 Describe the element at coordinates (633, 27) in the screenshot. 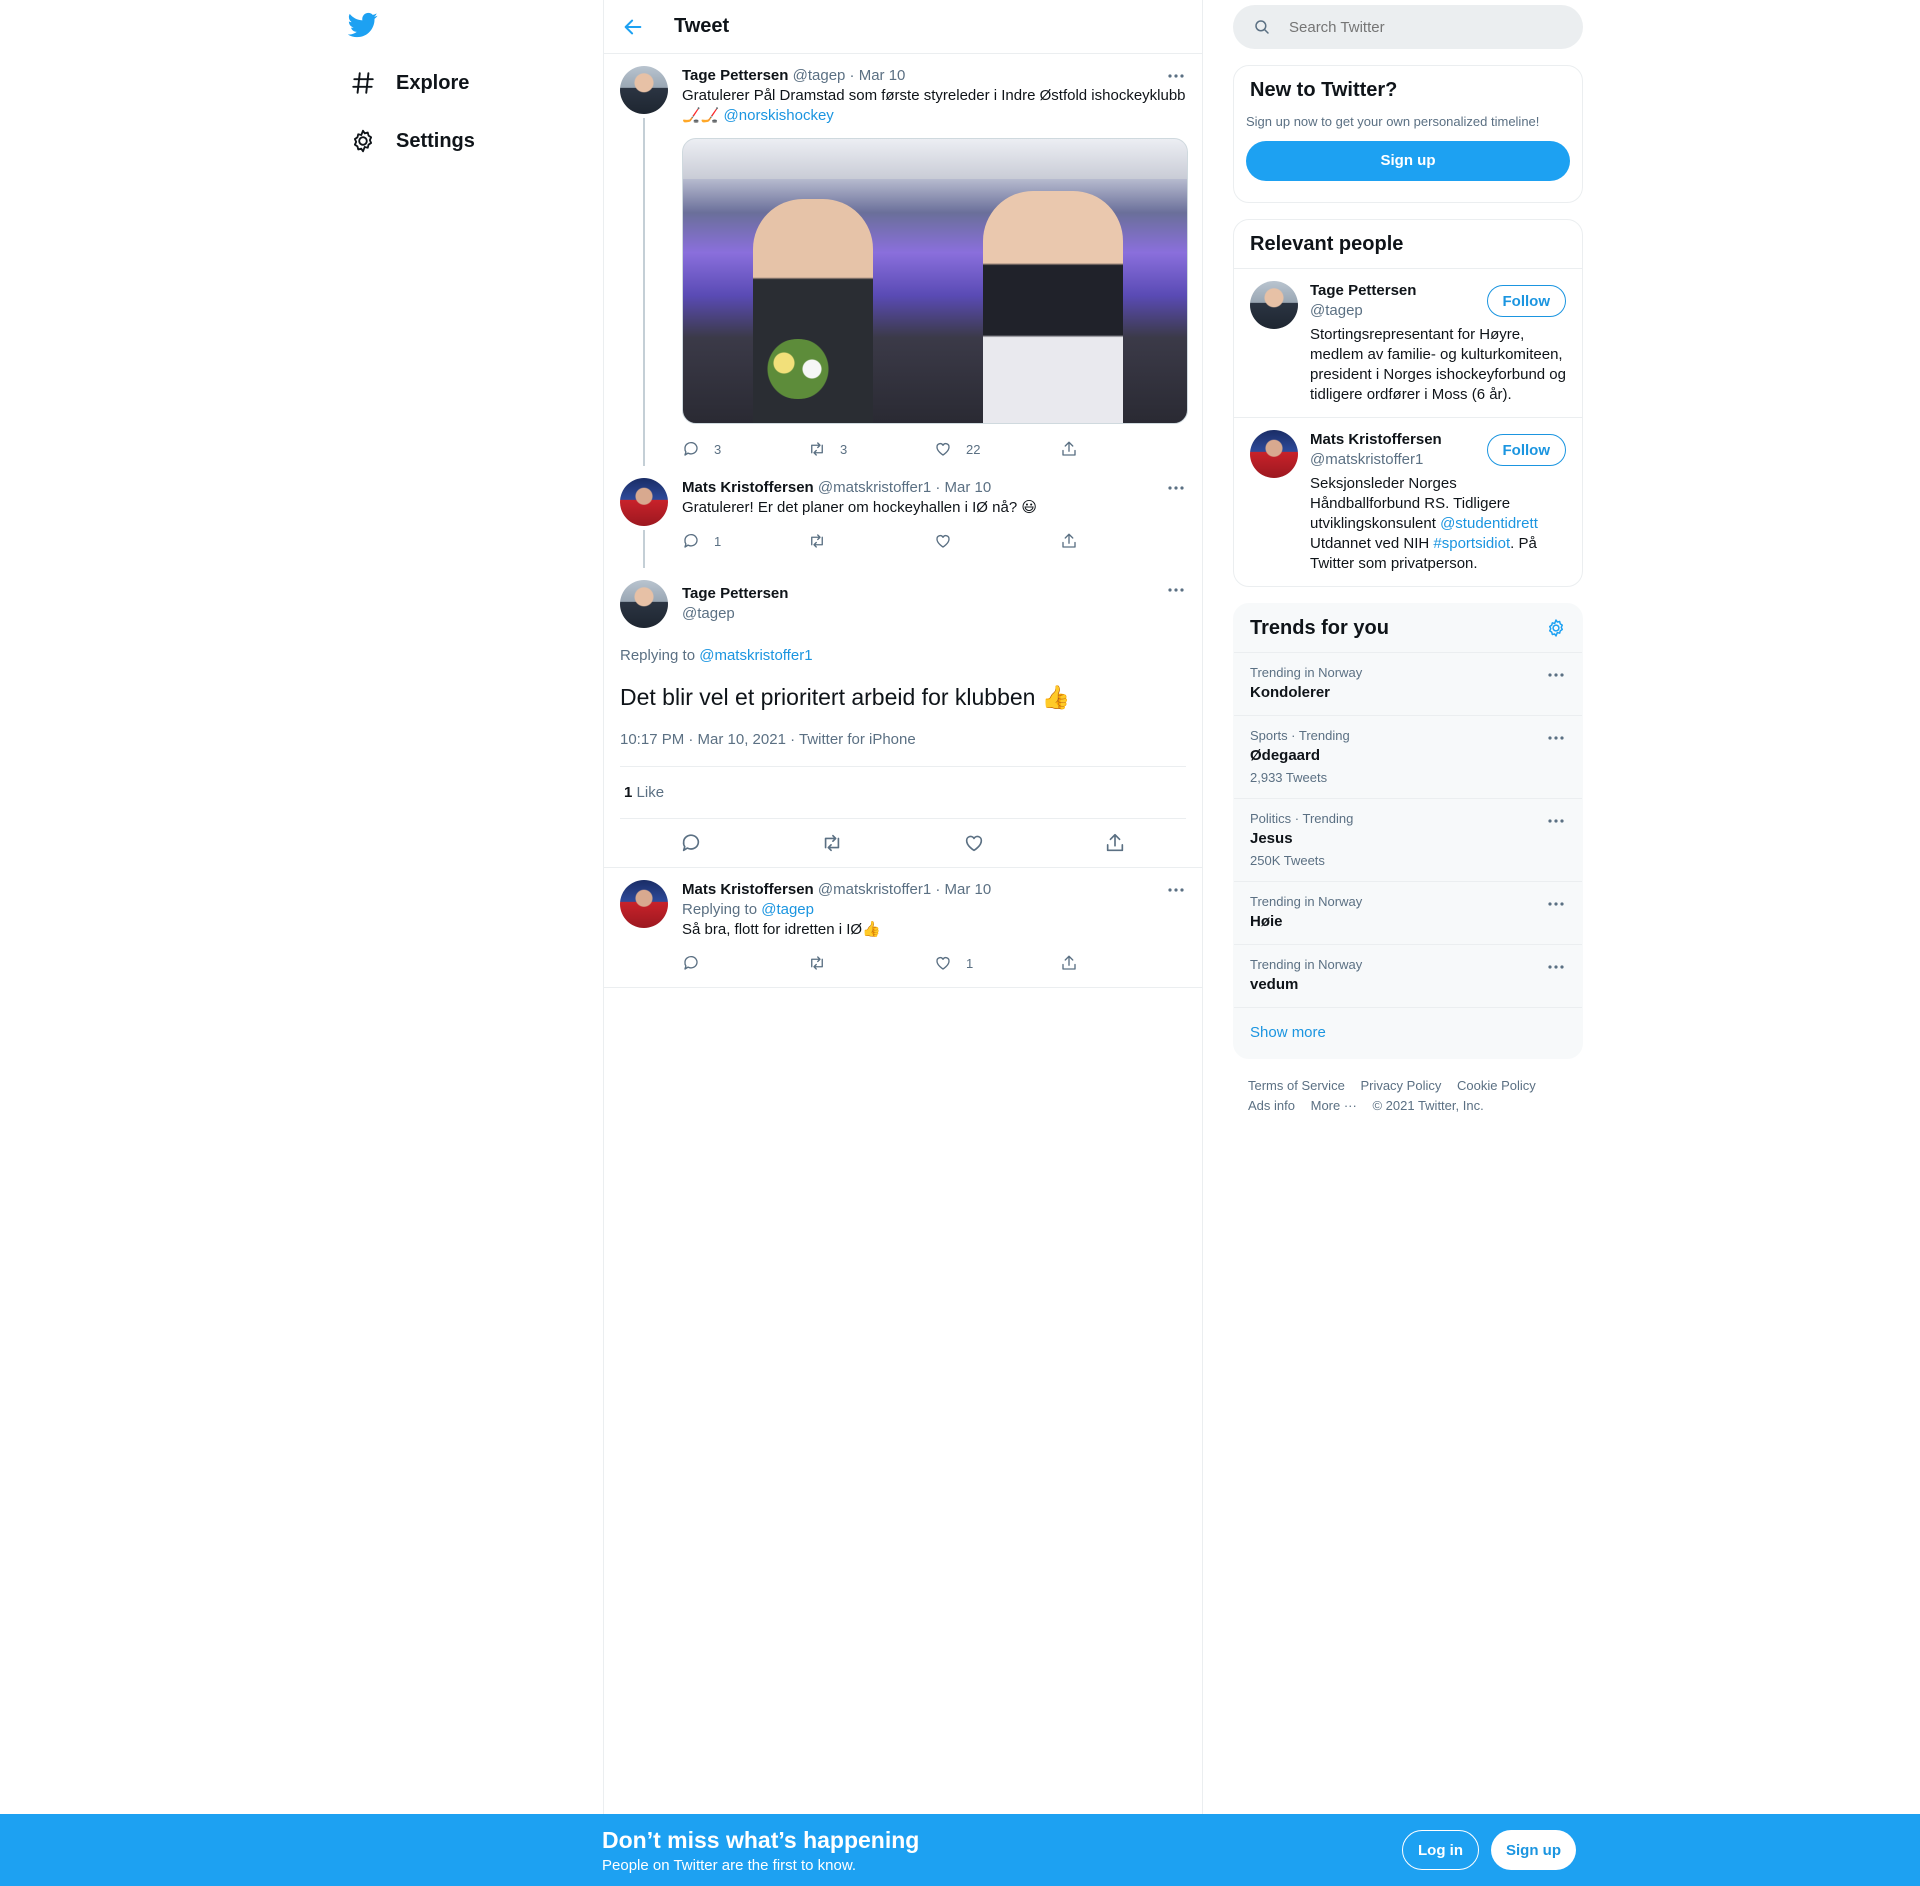

I see `arrow-left-icon` at that location.